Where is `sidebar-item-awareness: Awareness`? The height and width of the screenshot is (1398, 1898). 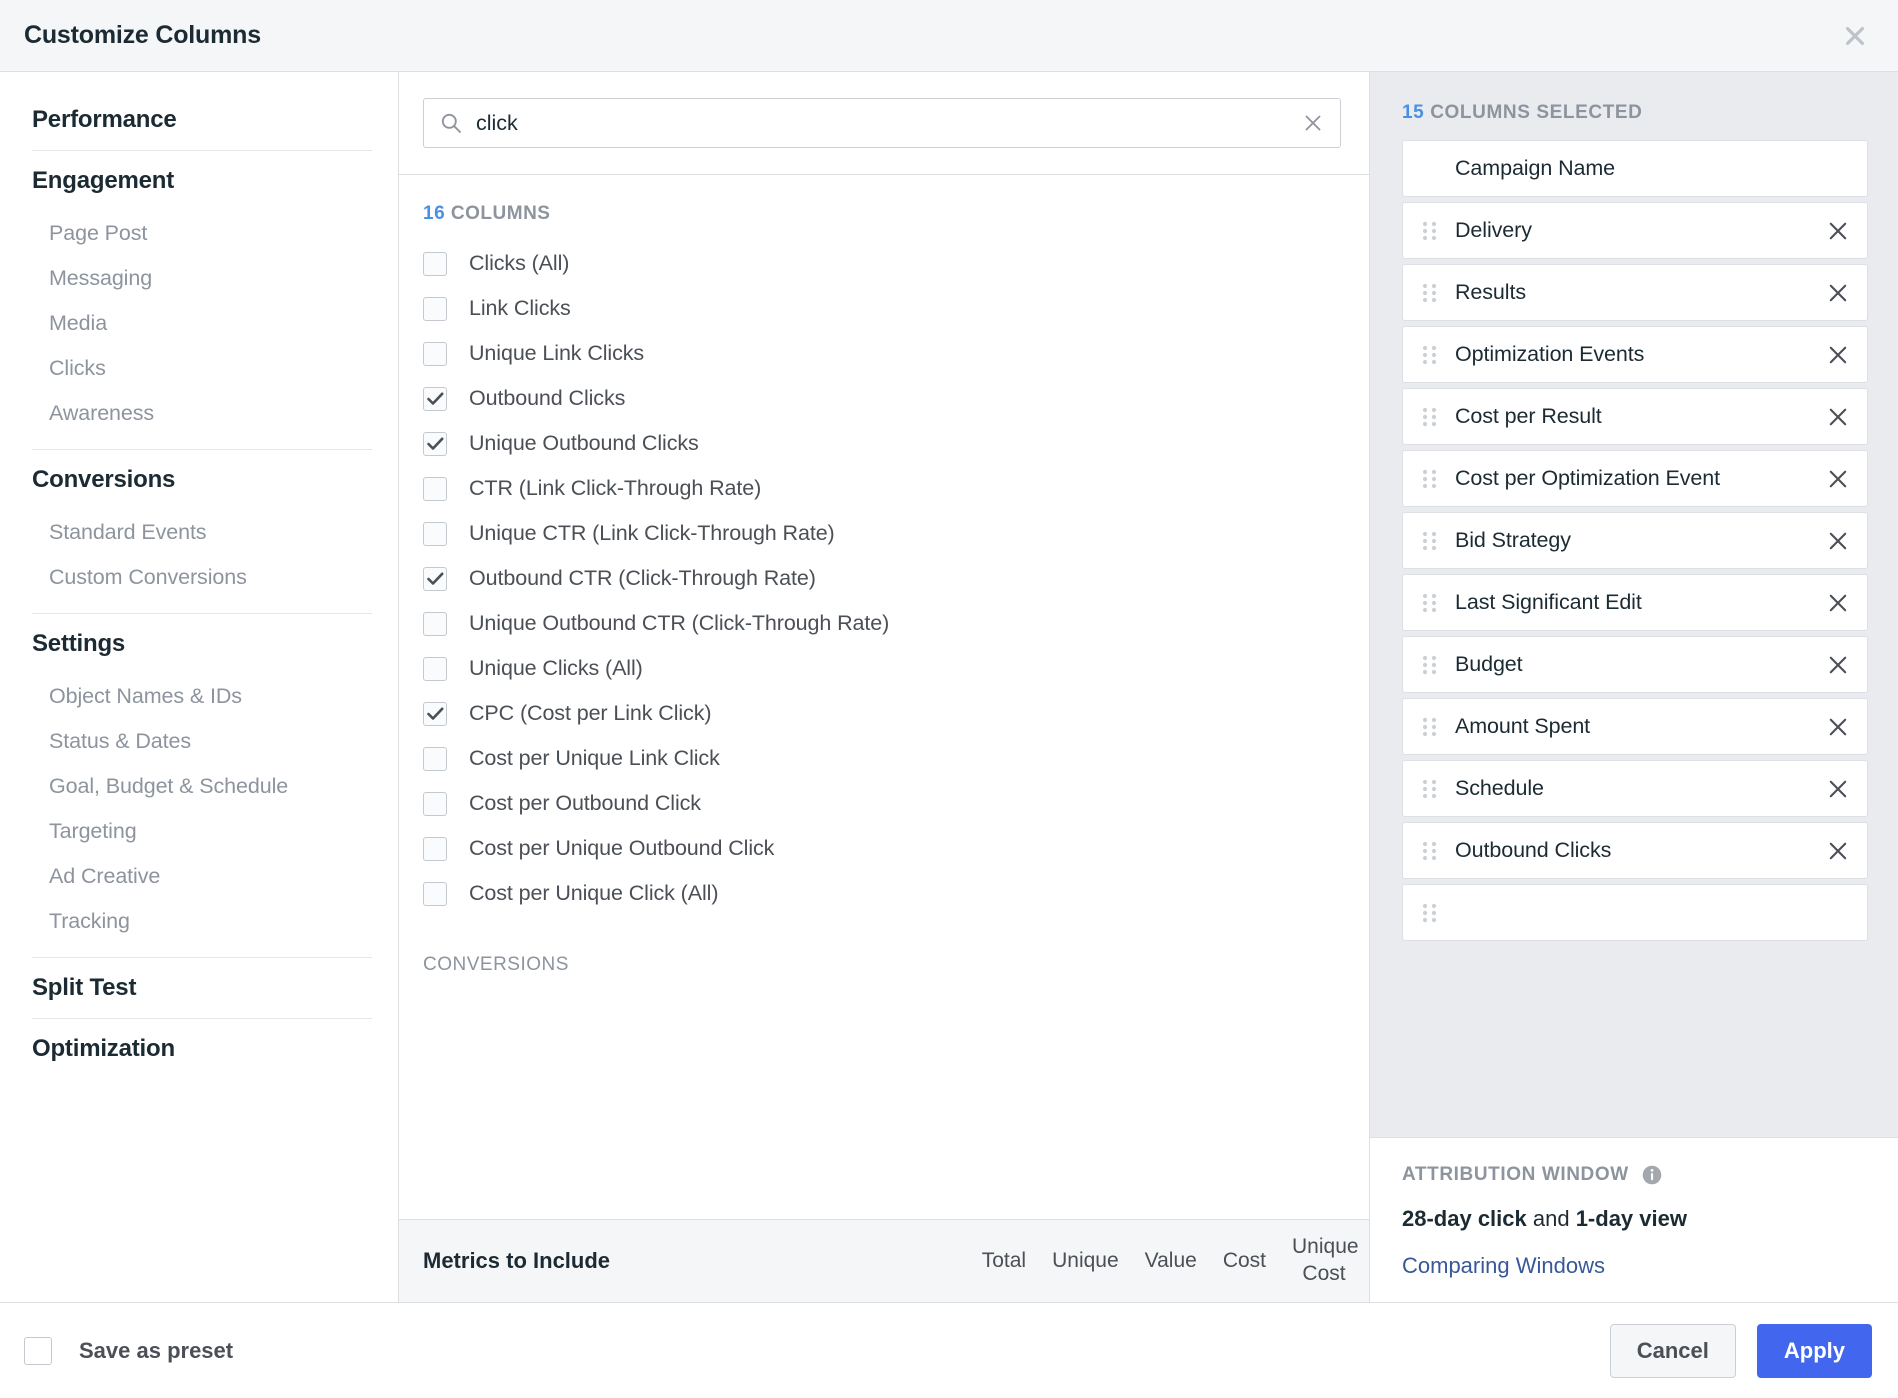
sidebar-item-awareness: Awareness is located at coordinates (202, 413).